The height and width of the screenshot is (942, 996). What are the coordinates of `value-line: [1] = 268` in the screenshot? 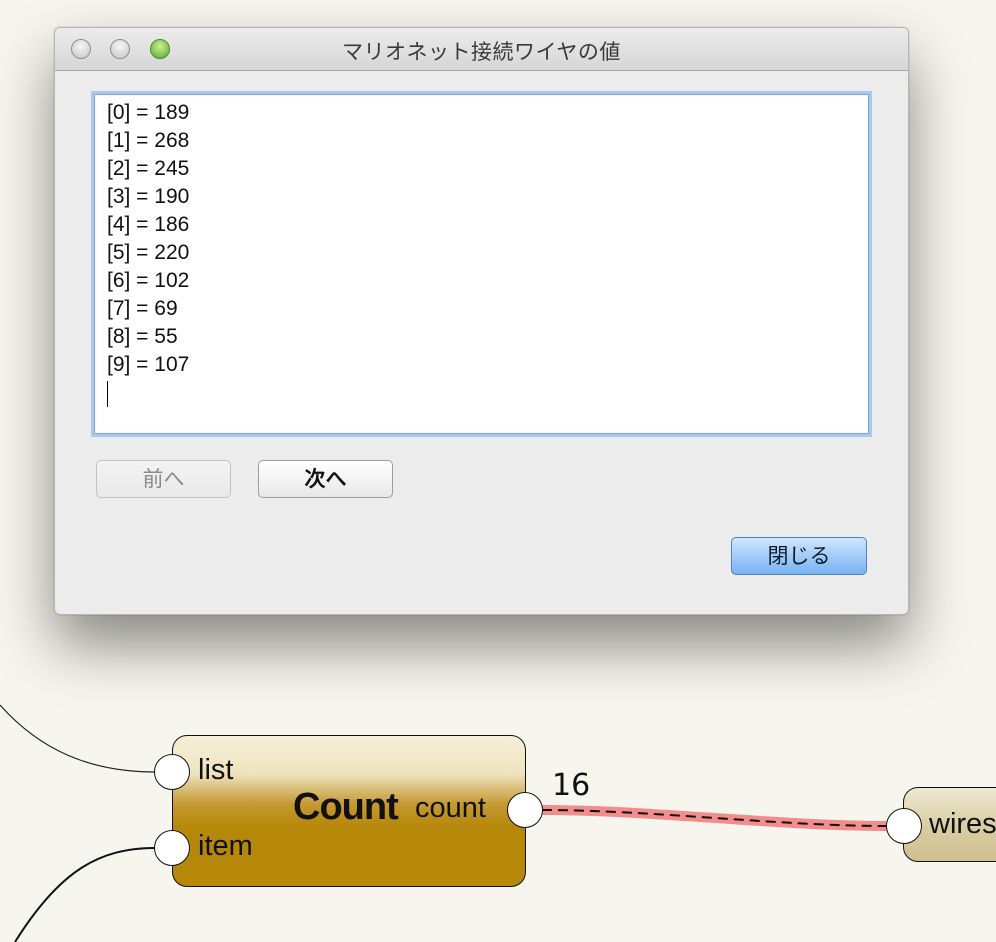 It's located at (148, 140).